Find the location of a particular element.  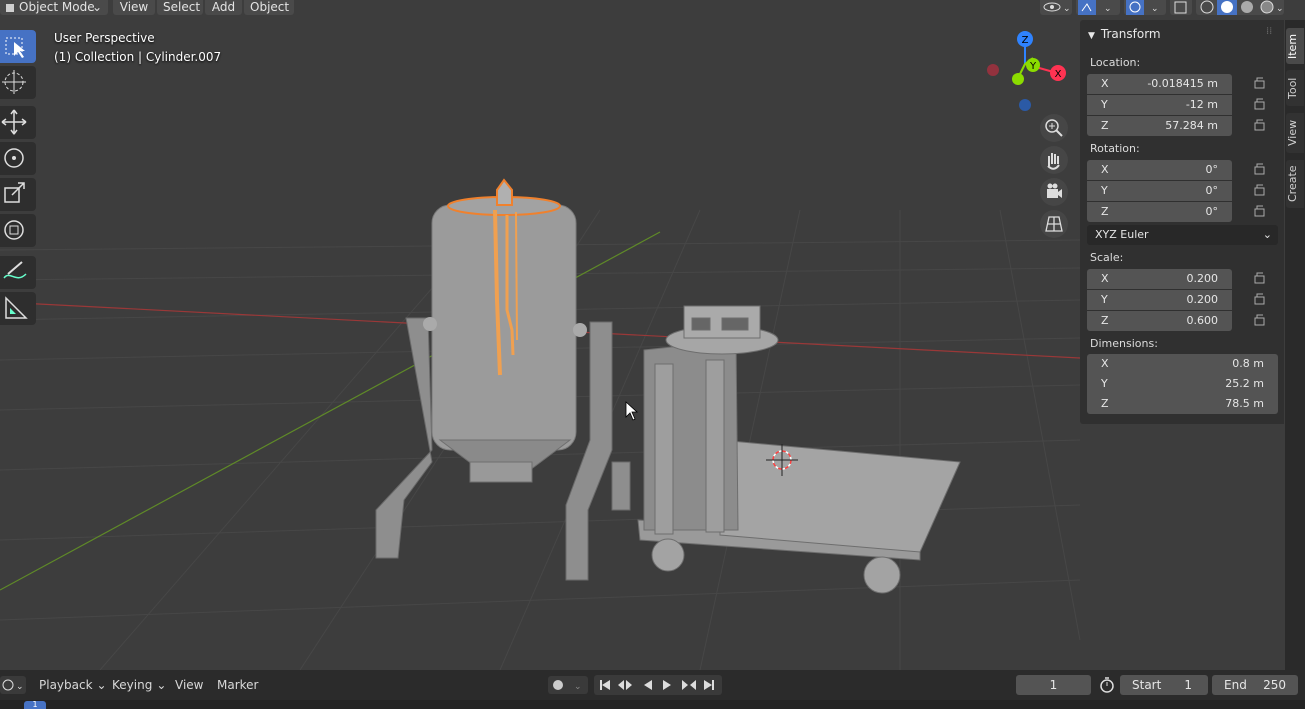

cursor-tool is located at coordinates (18, 82).